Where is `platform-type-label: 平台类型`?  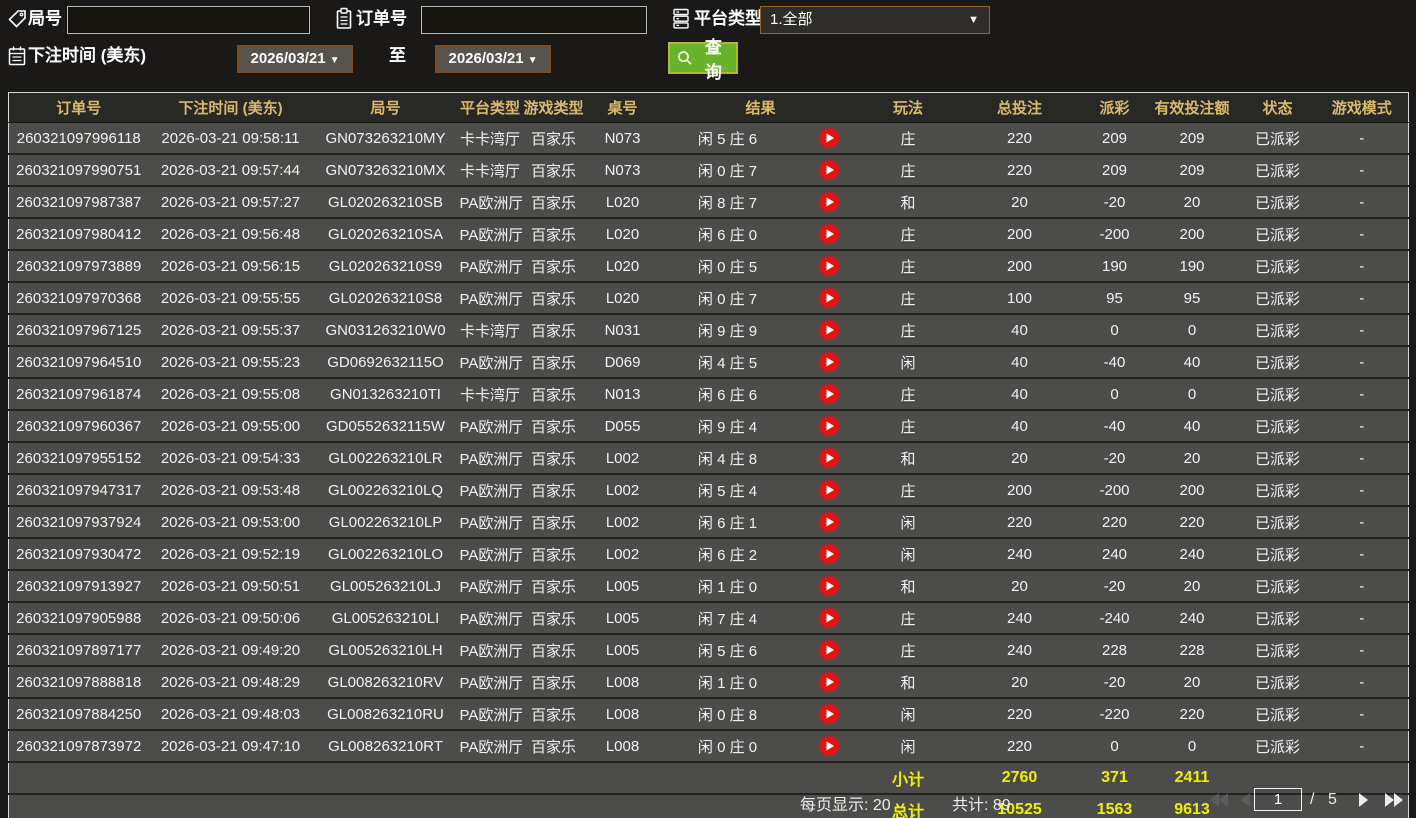 platform-type-label: 平台类型 is located at coordinates (728, 18).